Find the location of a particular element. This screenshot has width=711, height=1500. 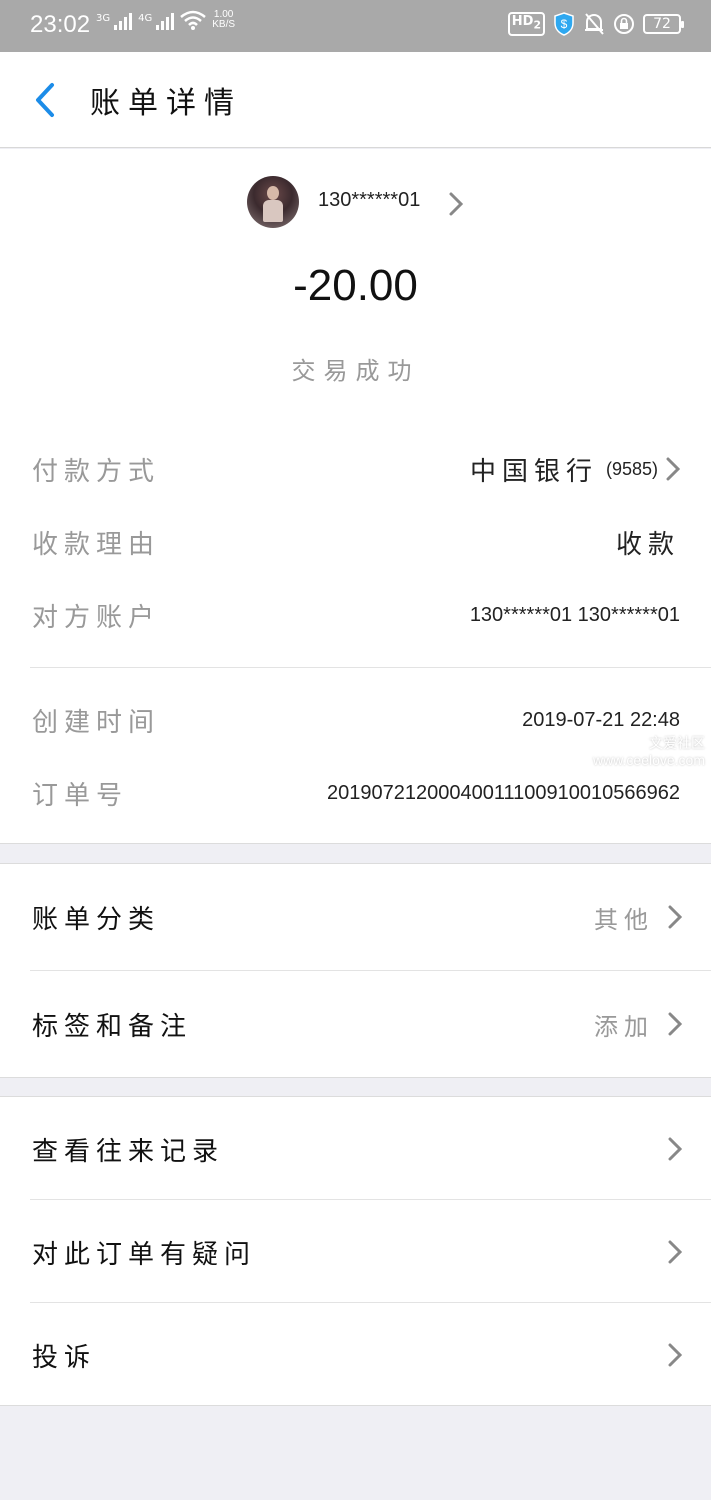

nav-bar: 账单详情 is located at coordinates (355, 100).